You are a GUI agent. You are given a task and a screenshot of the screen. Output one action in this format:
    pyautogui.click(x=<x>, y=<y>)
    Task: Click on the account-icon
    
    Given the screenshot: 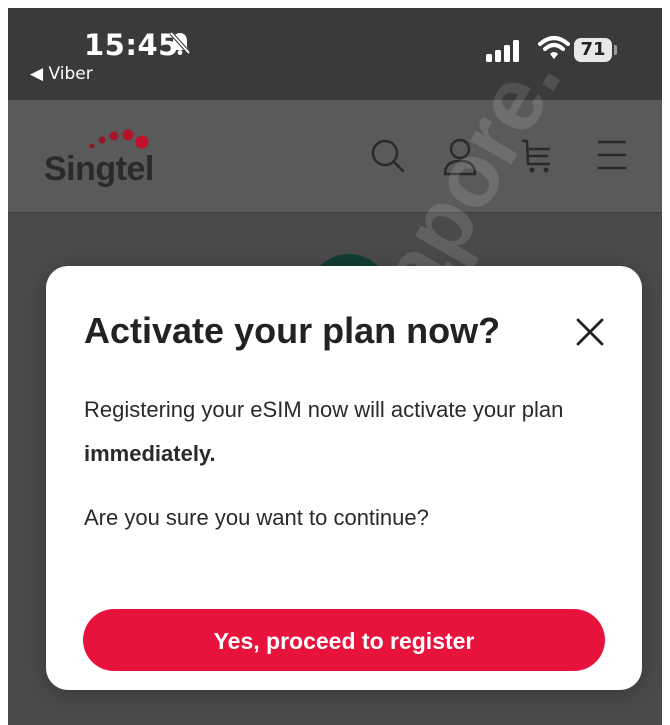 What is the action you would take?
    pyautogui.click(x=460, y=157)
    